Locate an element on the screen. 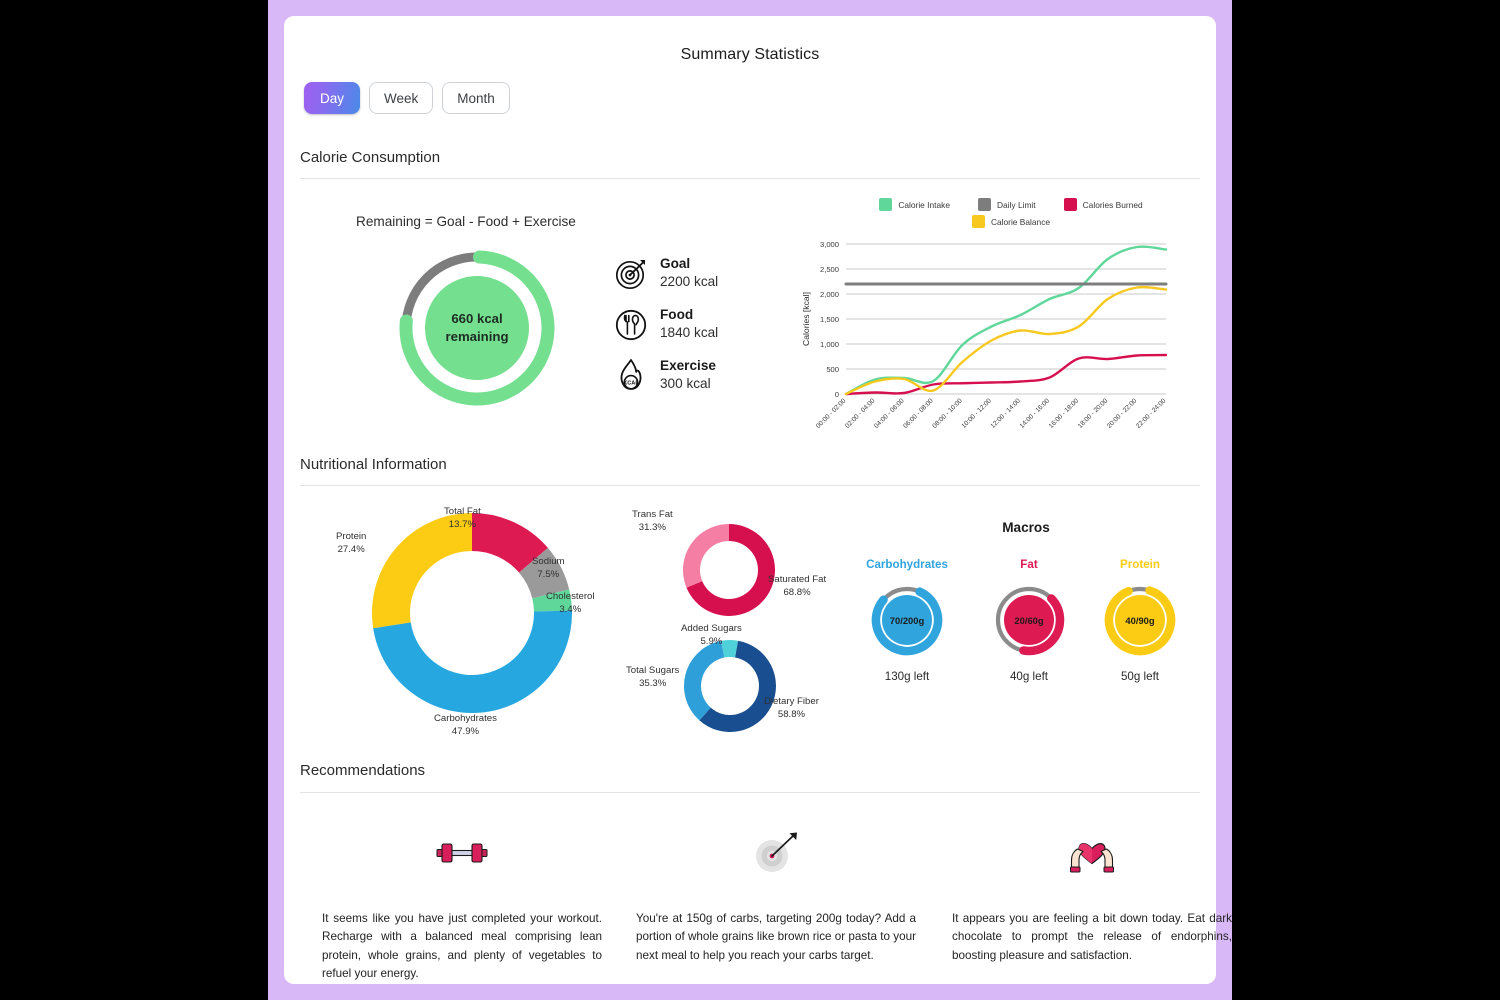  macro-carbohydrates-value: 70/200g is located at coordinates (907, 620).